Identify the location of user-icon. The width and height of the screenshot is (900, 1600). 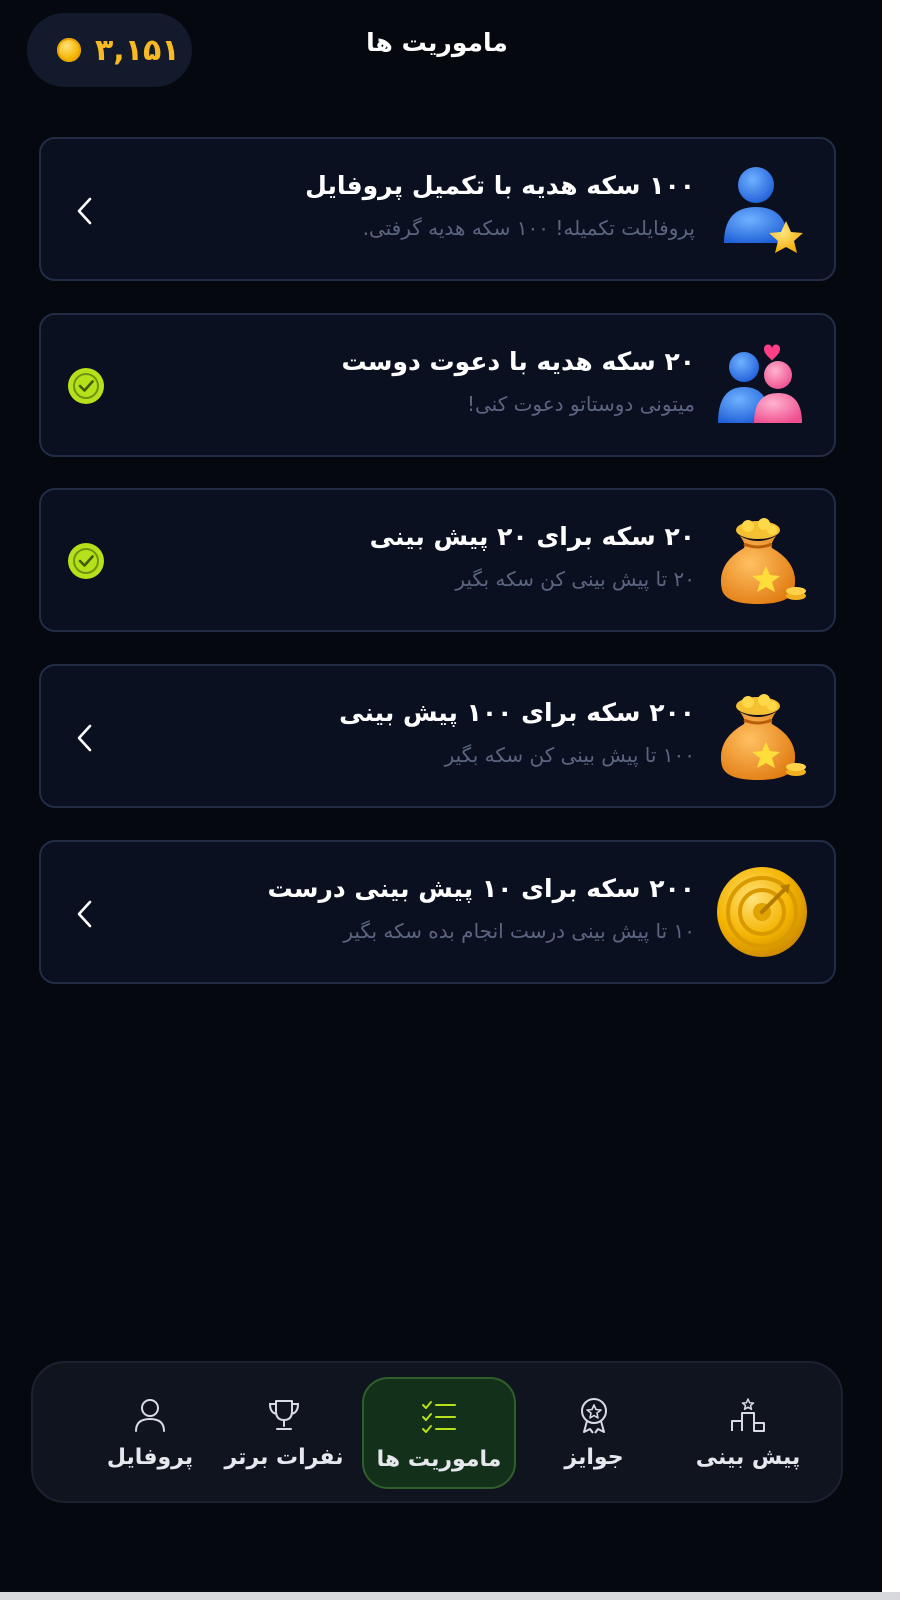
(150, 1415).